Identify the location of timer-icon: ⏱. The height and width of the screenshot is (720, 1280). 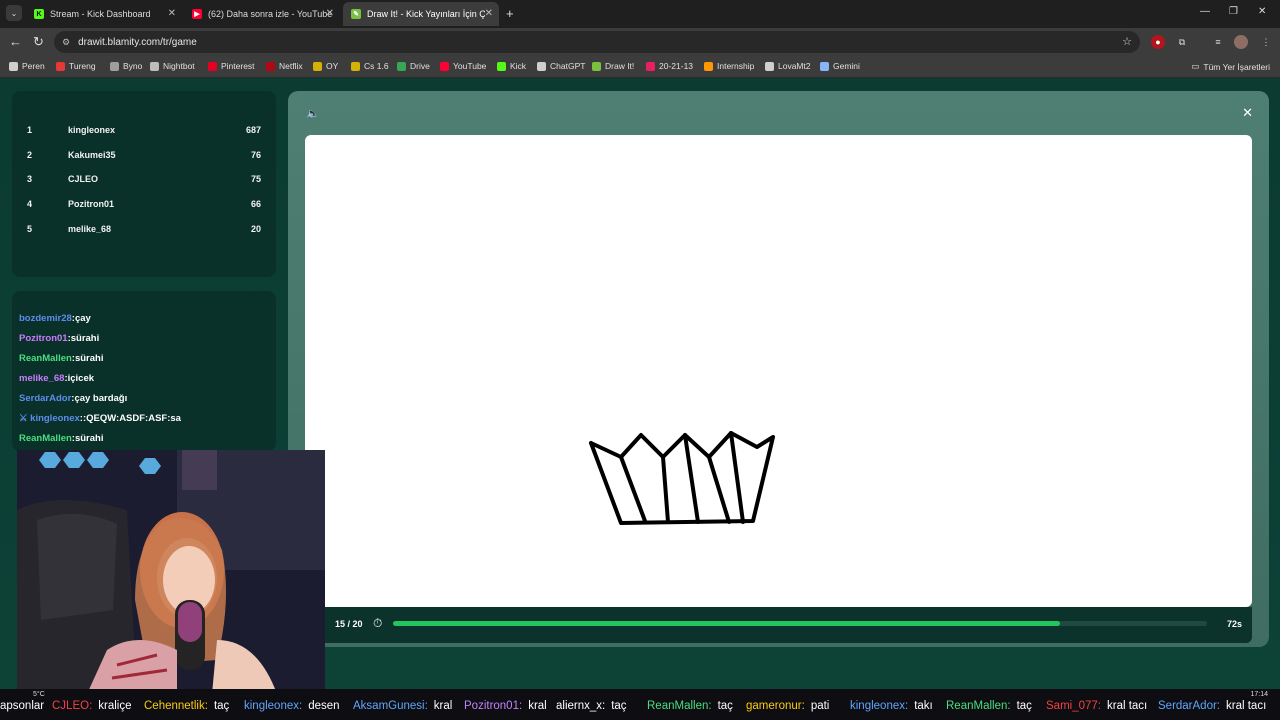
(378, 623).